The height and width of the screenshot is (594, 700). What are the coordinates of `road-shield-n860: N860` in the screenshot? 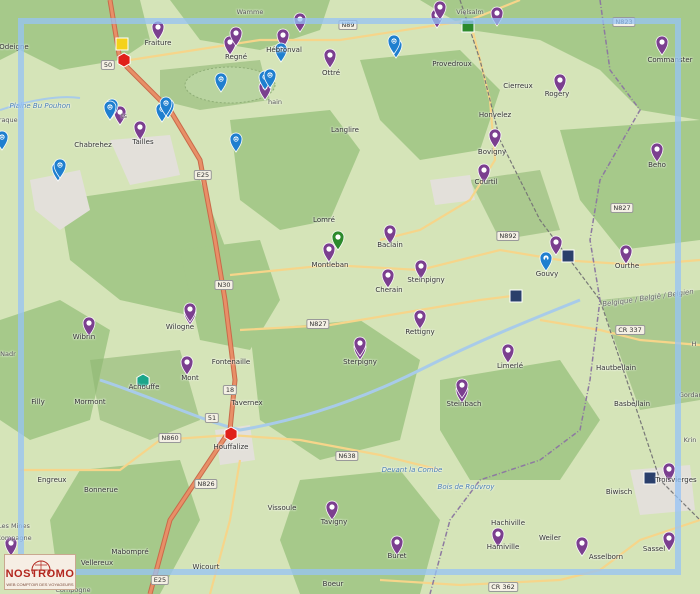 It's located at (170, 438).